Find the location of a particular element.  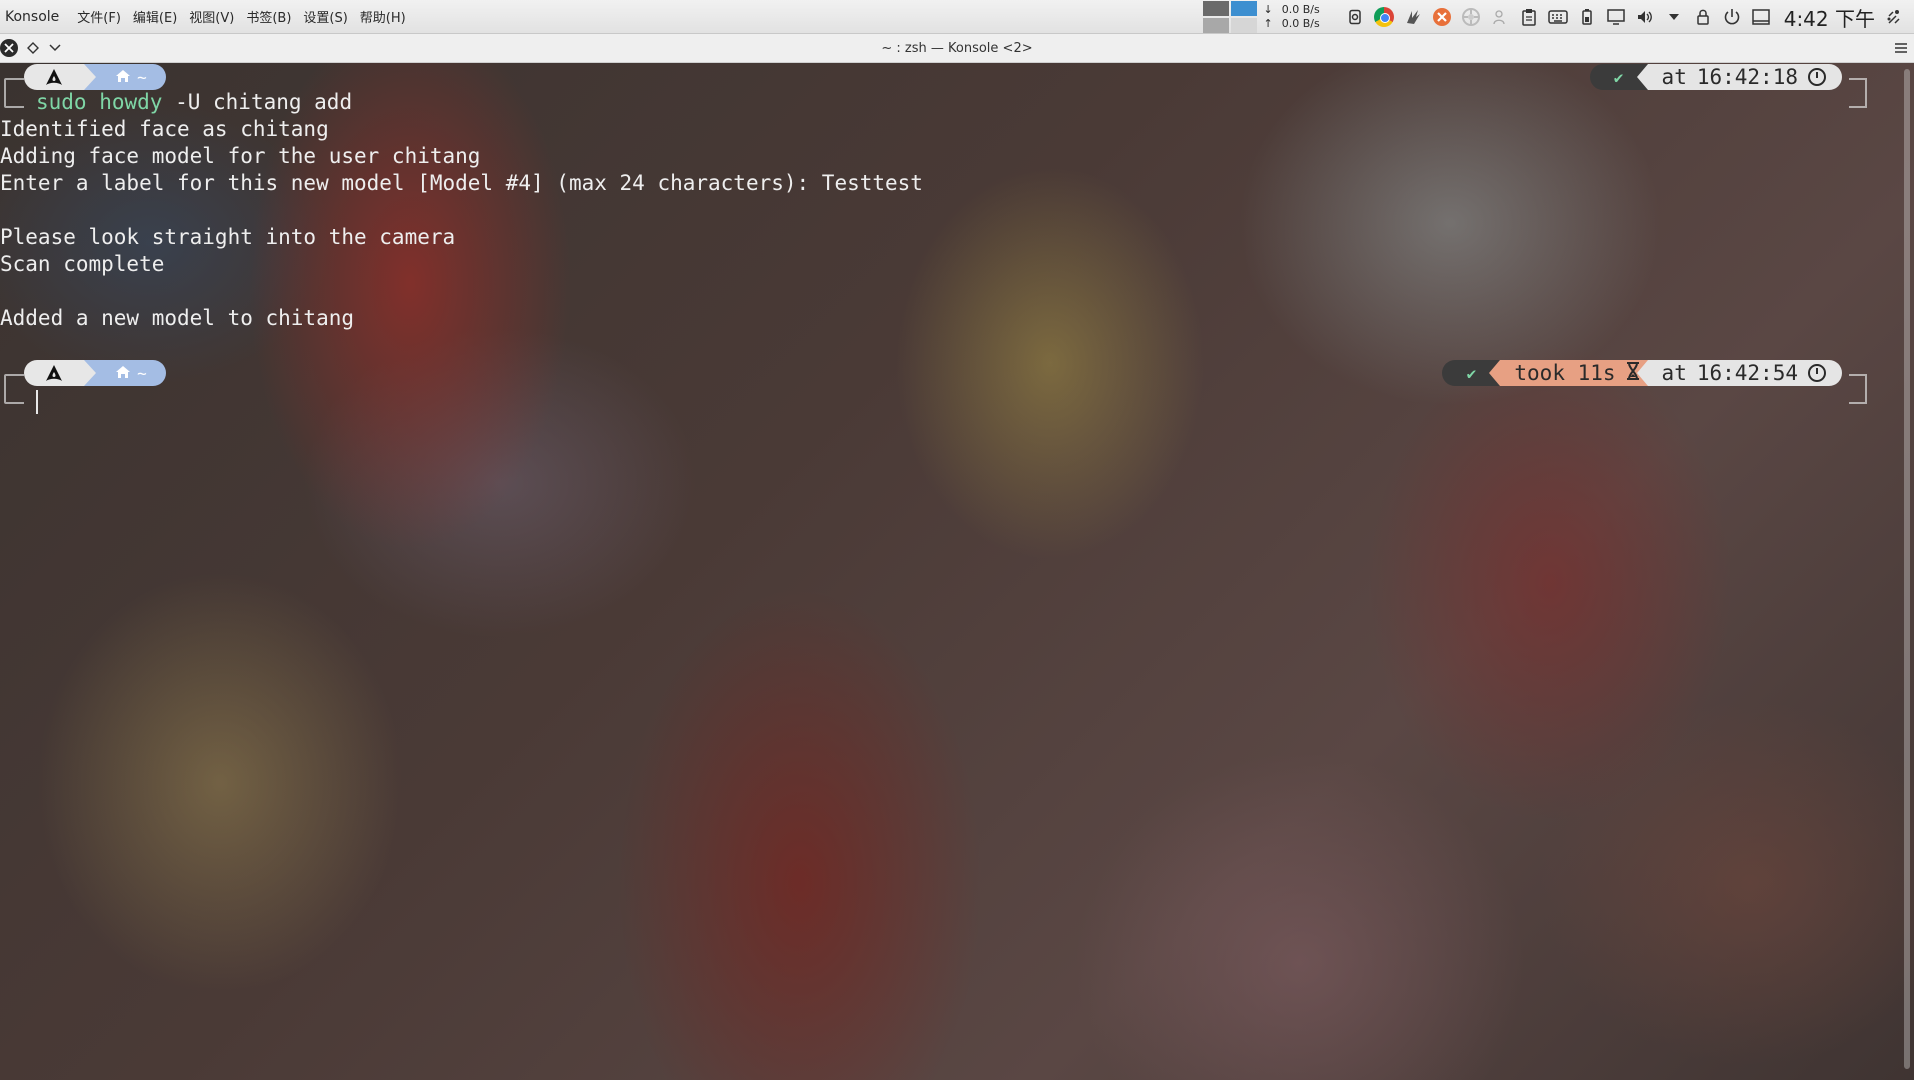

prompt-right-segments: ✔ at 16:42:18 is located at coordinates (1715, 77).